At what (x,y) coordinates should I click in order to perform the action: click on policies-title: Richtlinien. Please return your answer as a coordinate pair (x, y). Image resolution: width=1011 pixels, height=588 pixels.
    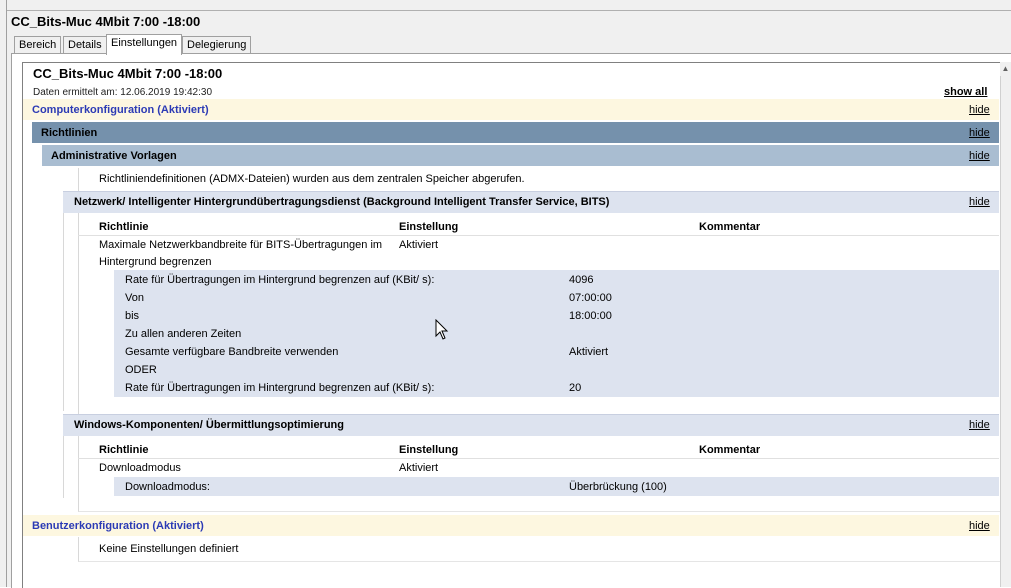
    Looking at the image, I should click on (69, 133).